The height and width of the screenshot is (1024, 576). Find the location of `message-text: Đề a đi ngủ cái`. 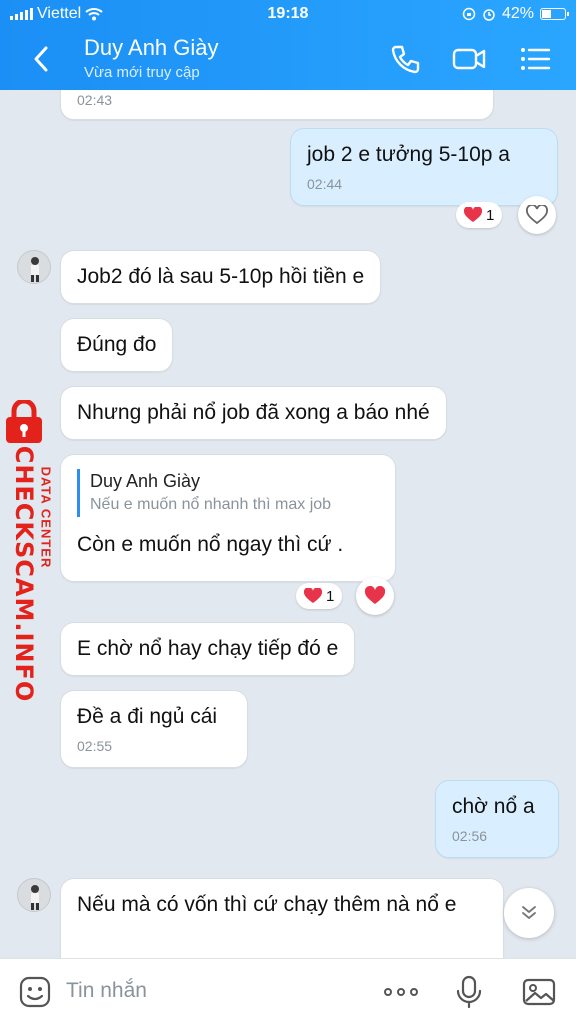

message-text: Đề a đi ngủ cái is located at coordinates (147, 716).